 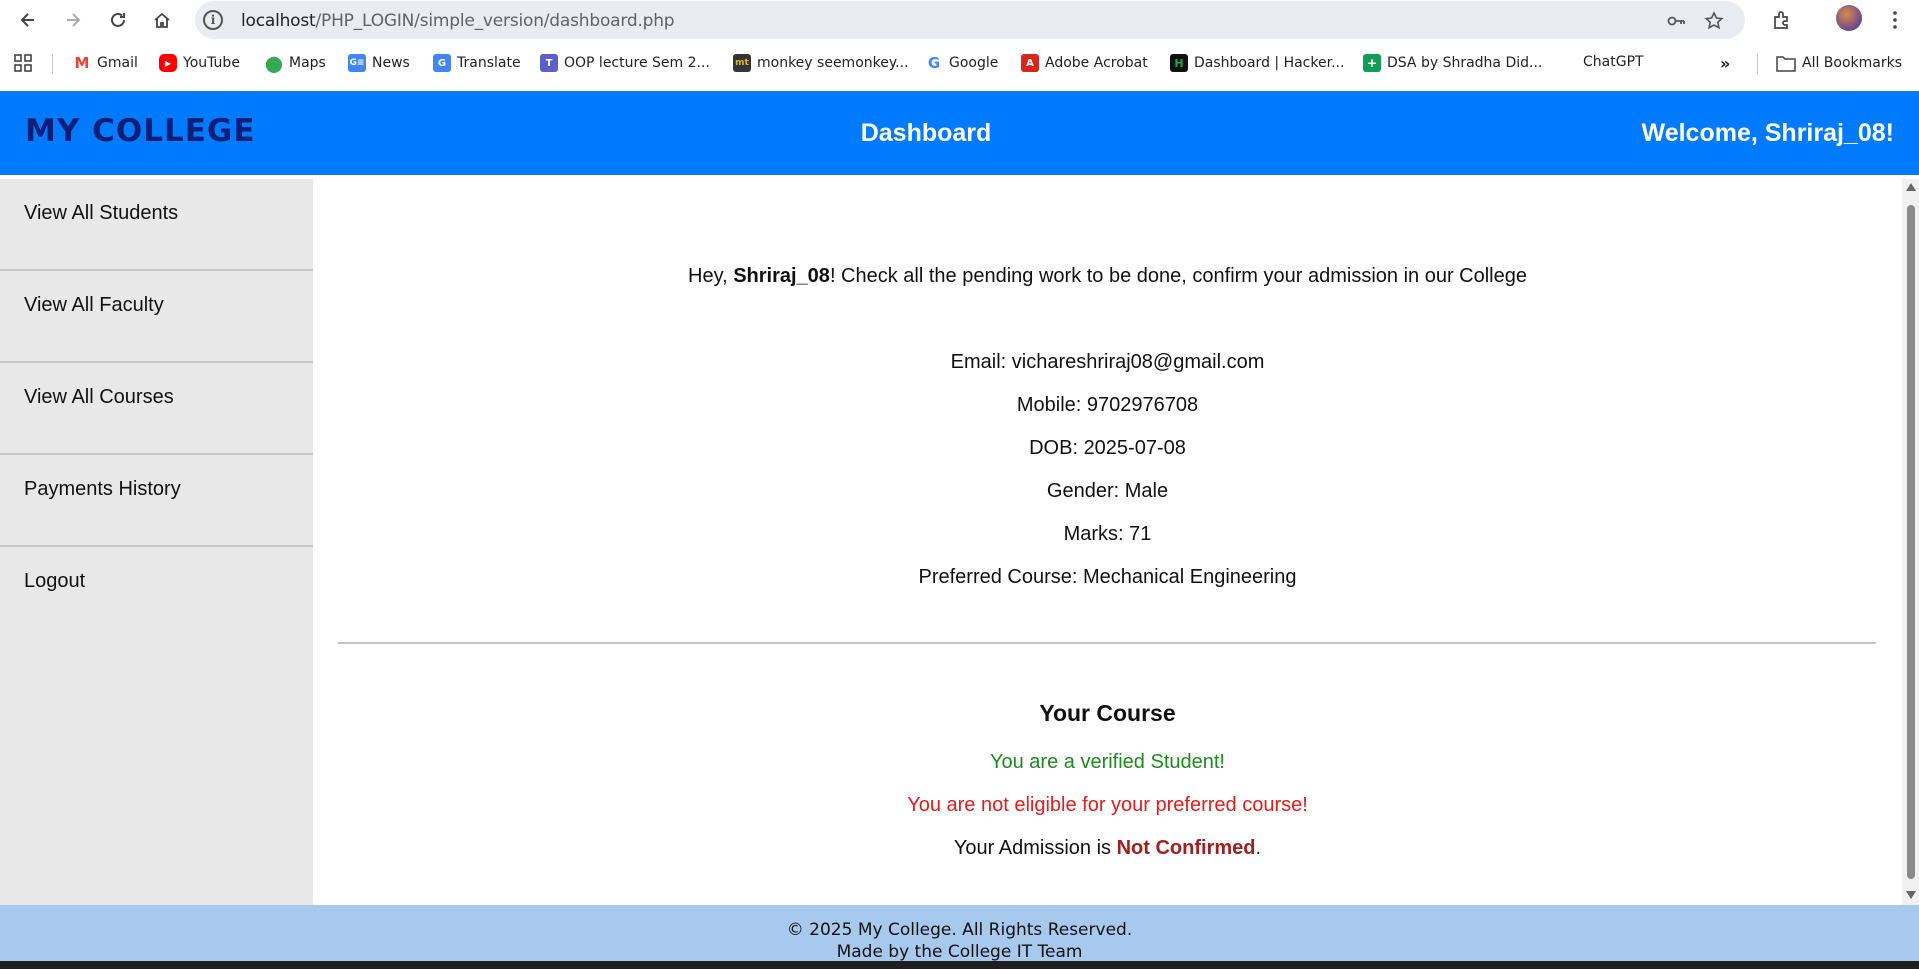 What do you see at coordinates (156, 501) in the screenshot?
I see `sidebar-item-payments-history: Payments History` at bounding box center [156, 501].